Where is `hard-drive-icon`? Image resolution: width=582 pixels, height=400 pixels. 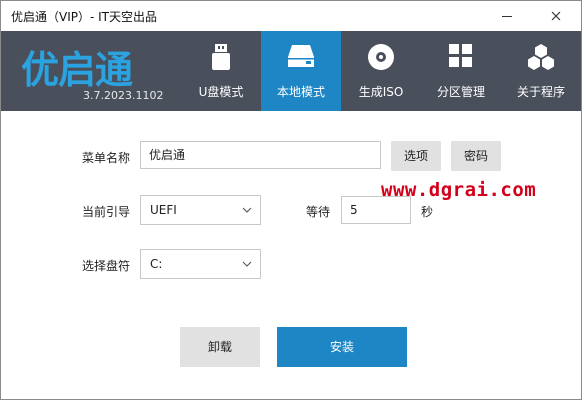
hard-drive-icon is located at coordinates (301, 56).